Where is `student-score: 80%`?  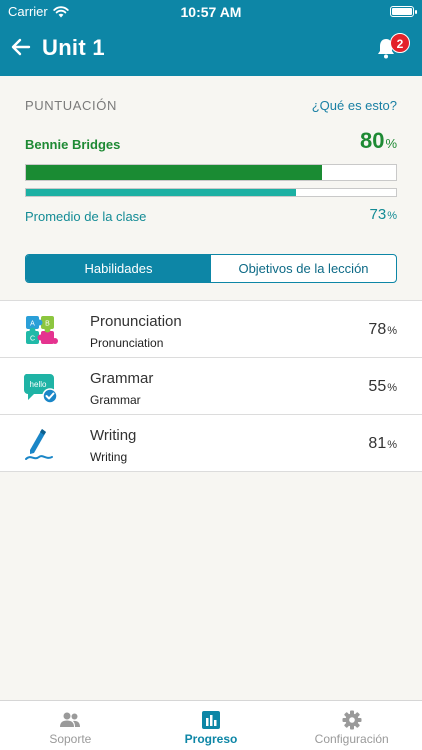
student-score: 80% is located at coordinates (378, 141).